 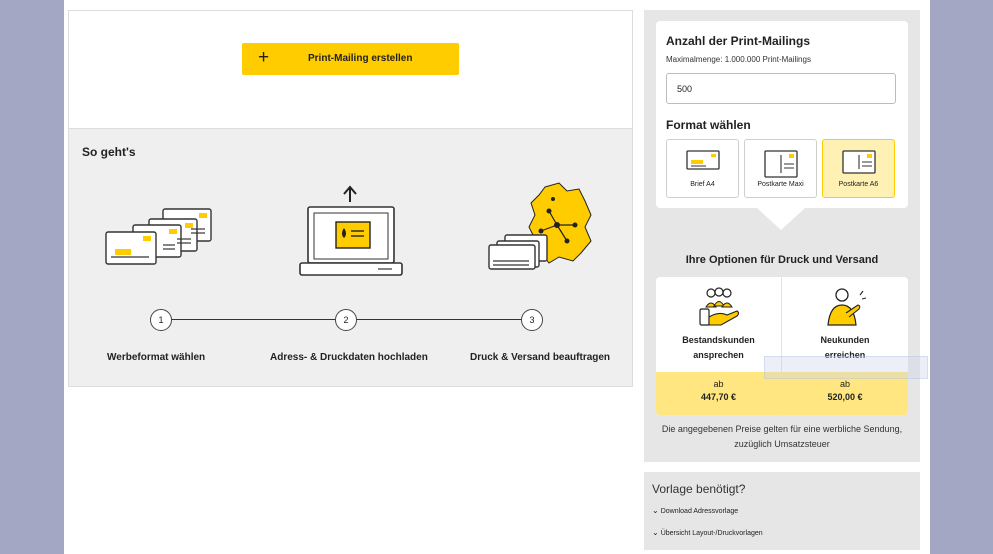 What do you see at coordinates (847, 307) in the screenshot?
I see `new-customer-icon` at bounding box center [847, 307].